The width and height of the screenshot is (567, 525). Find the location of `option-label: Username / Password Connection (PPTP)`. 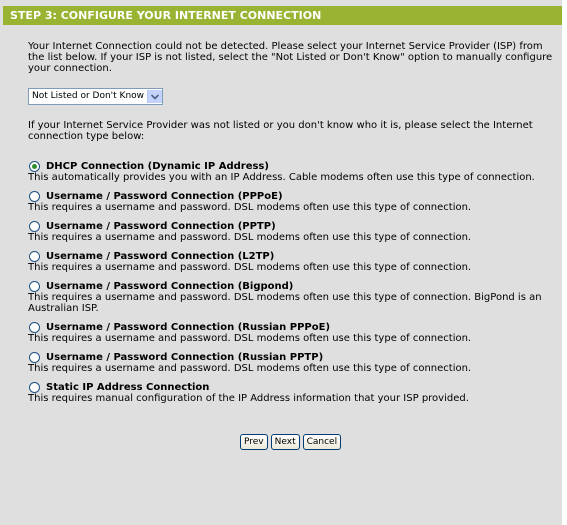

option-label: Username / Password Connection (PPTP) is located at coordinates (161, 226).